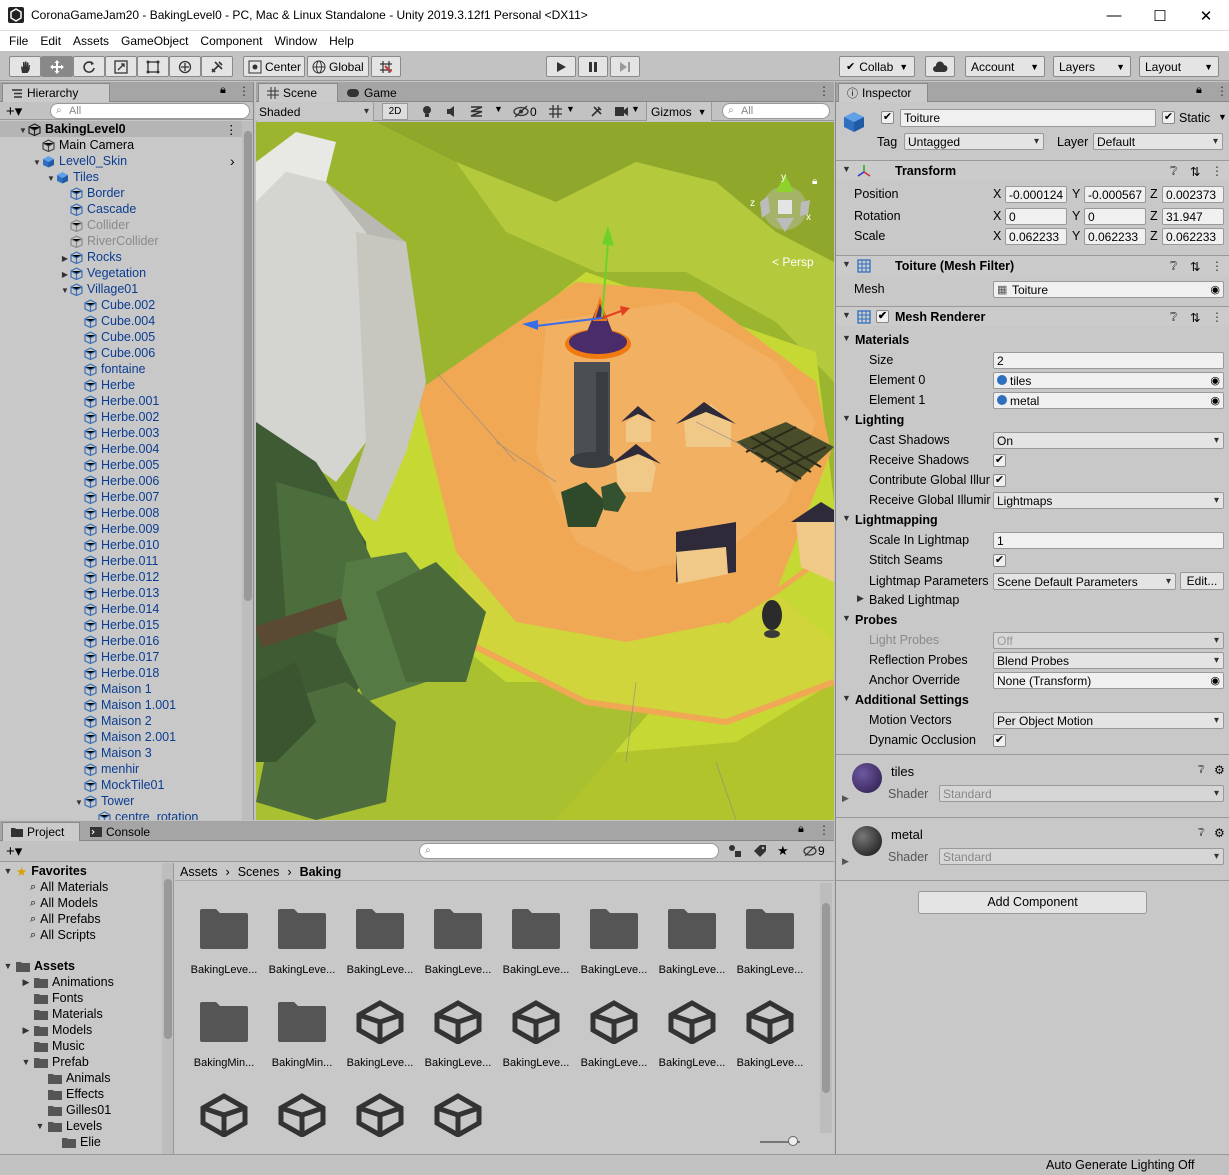 The width and height of the screenshot is (1229, 1175). What do you see at coordinates (1115, 236) in the screenshot?
I see `scale-y-field: 0.062233` at bounding box center [1115, 236].